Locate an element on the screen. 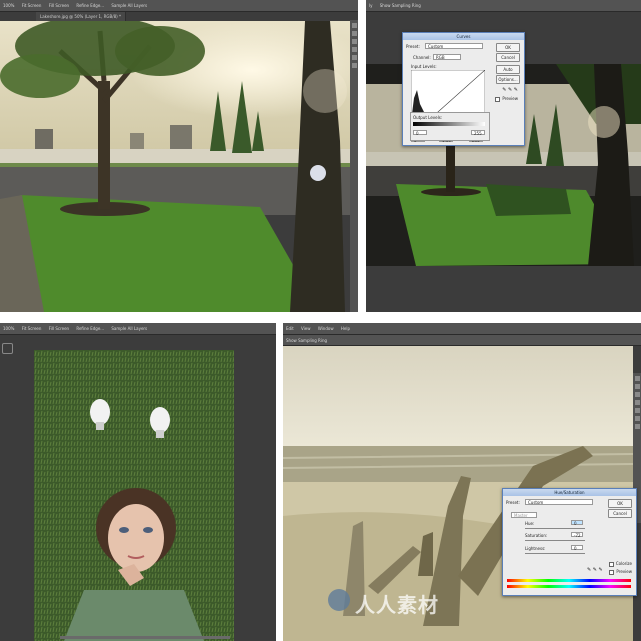 This screenshot has width=641, height=641. menu-item: View is located at coordinates (306, 328).